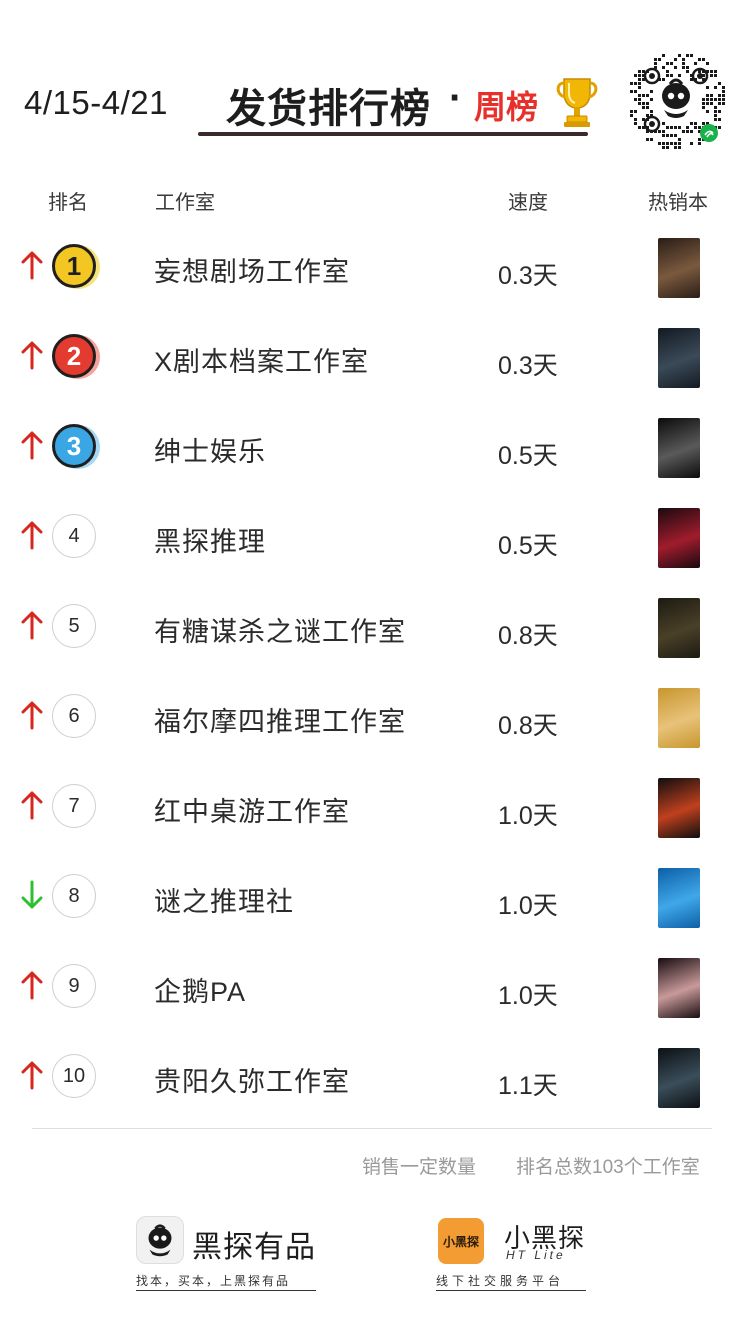 The image size is (750, 1334). What do you see at coordinates (375, 987) in the screenshot?
I see `ranking-row: 9 企鹅PA 1.0天` at bounding box center [375, 987].